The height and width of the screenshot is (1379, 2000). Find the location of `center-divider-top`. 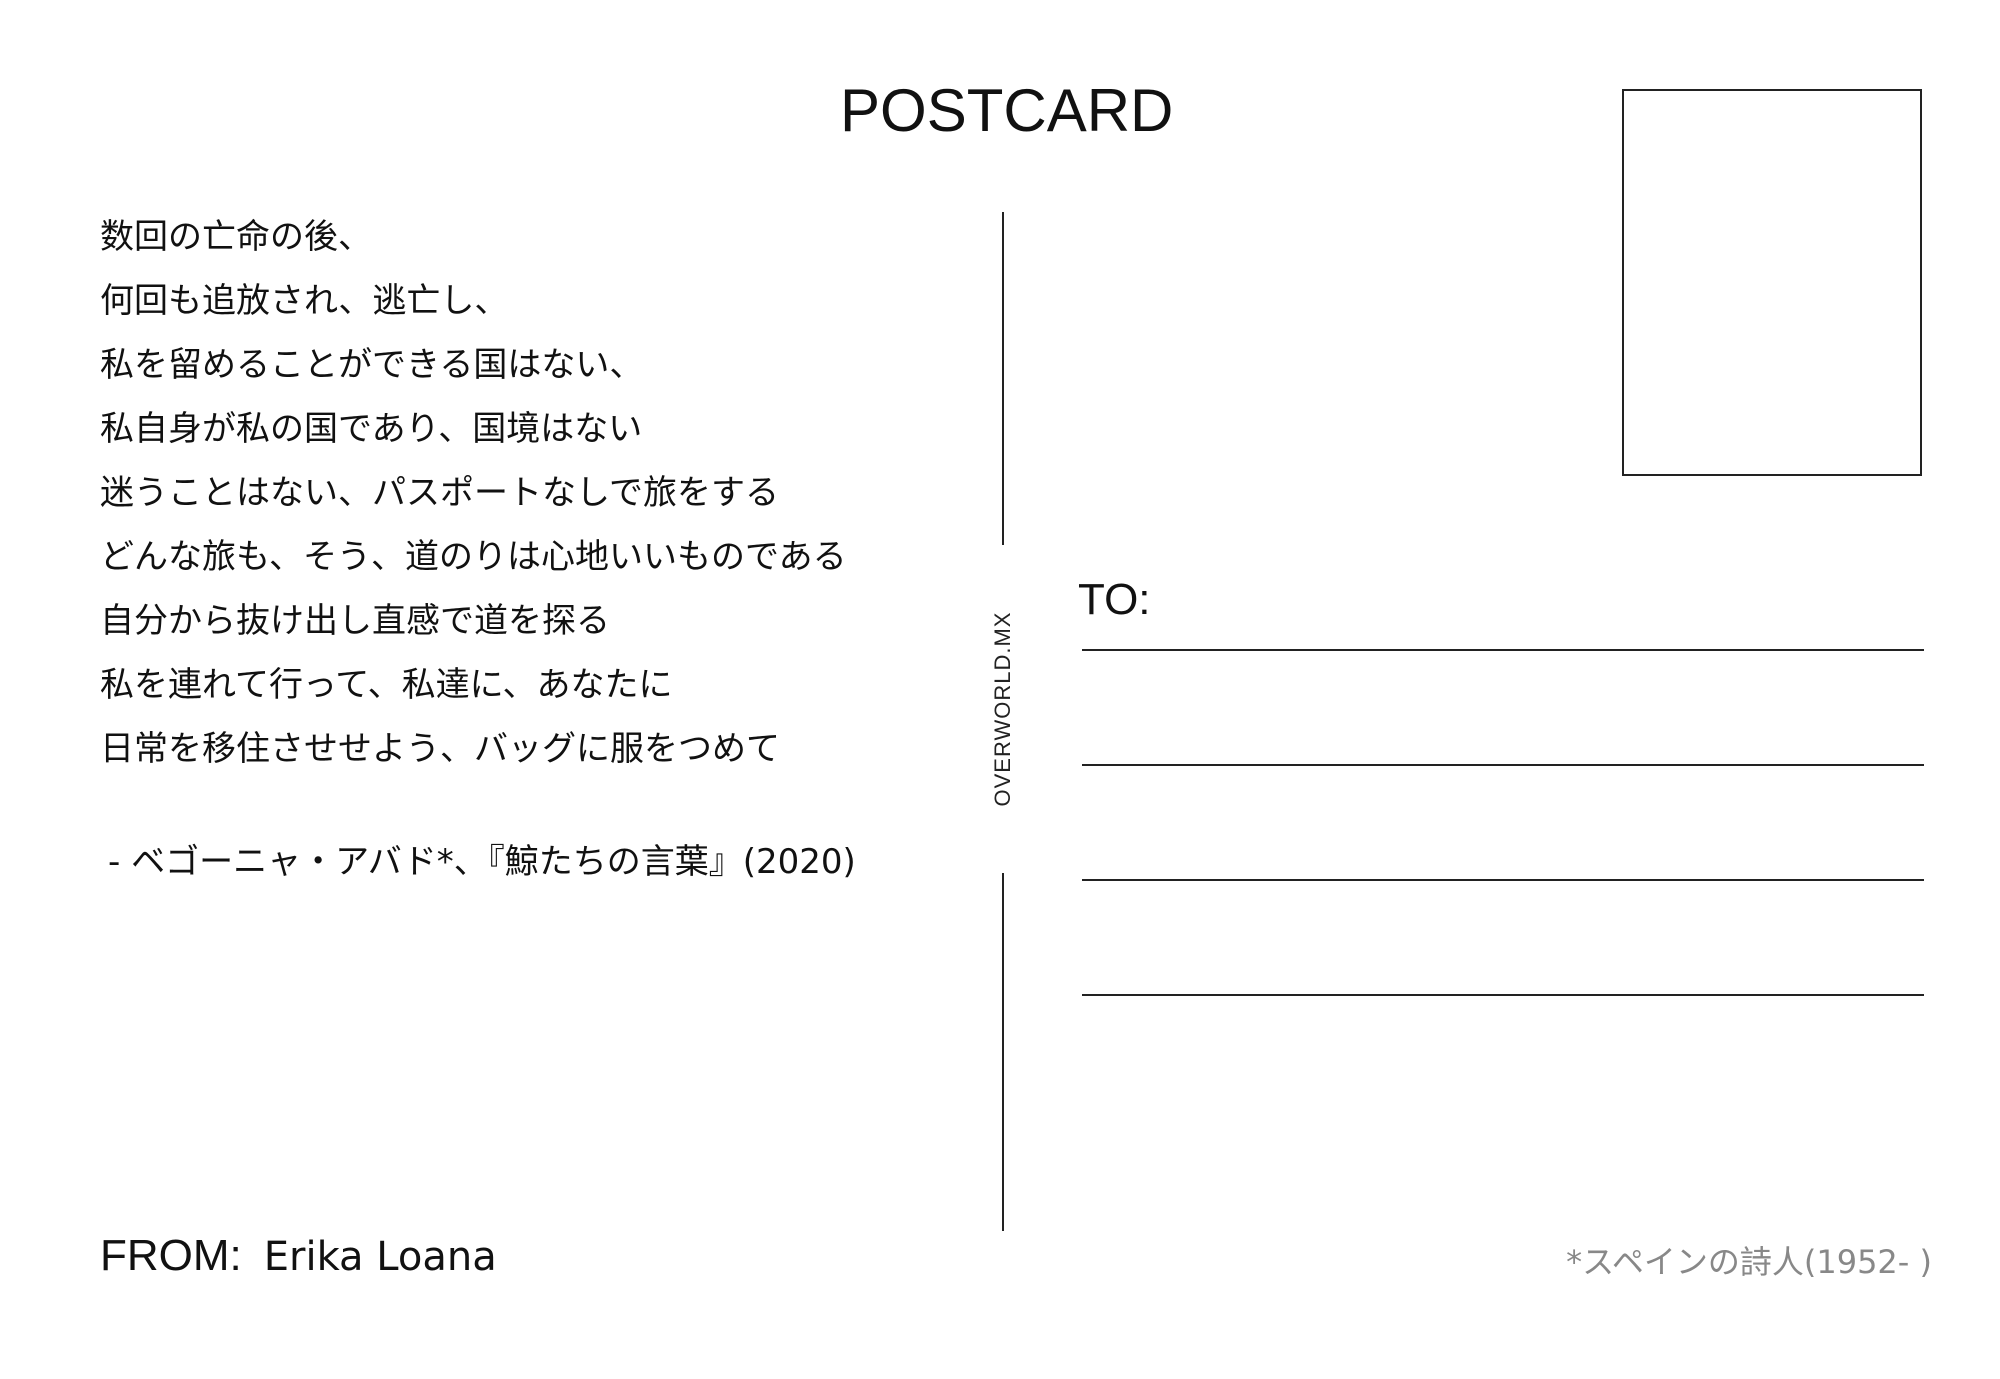

center-divider-top is located at coordinates (1003, 378).